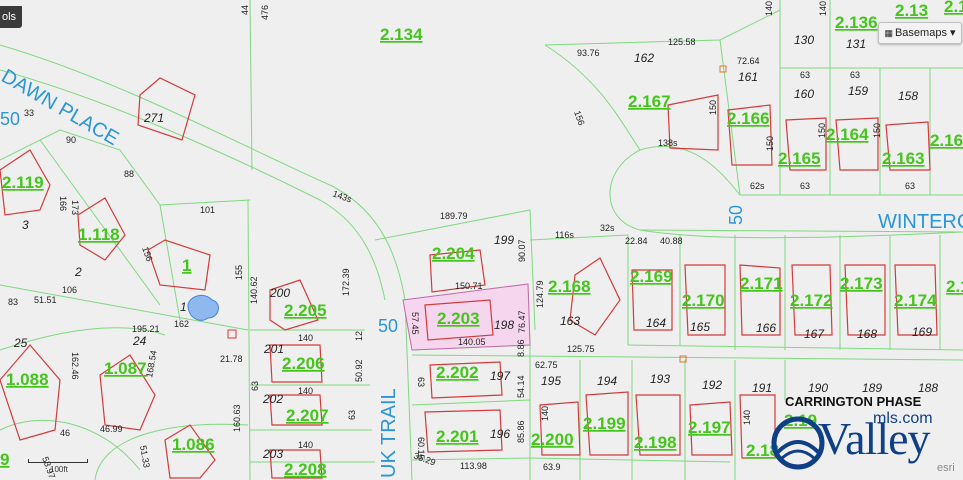 Image resolution: width=963 pixels, height=480 pixels. I want to click on parcel-id: 1.087, so click(125, 368).